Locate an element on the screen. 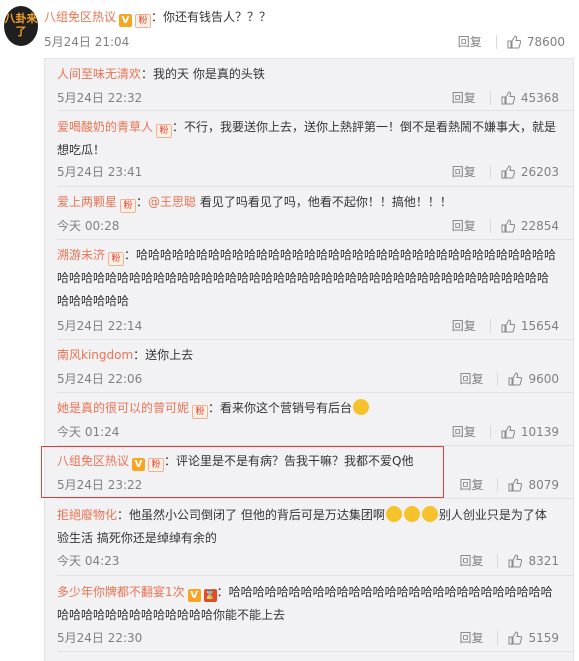  reply-actions: 回复 10139 is located at coordinates (505, 431).